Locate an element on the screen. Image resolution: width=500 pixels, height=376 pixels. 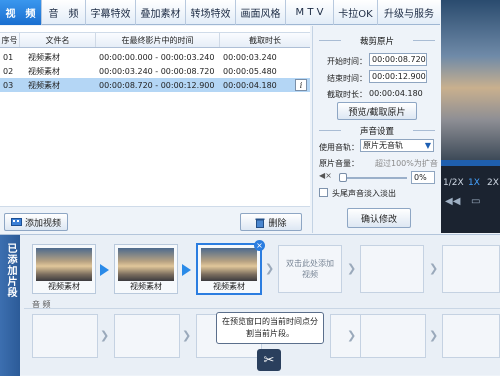
menu-mtv: M T V is located at coordinates (310, 12).